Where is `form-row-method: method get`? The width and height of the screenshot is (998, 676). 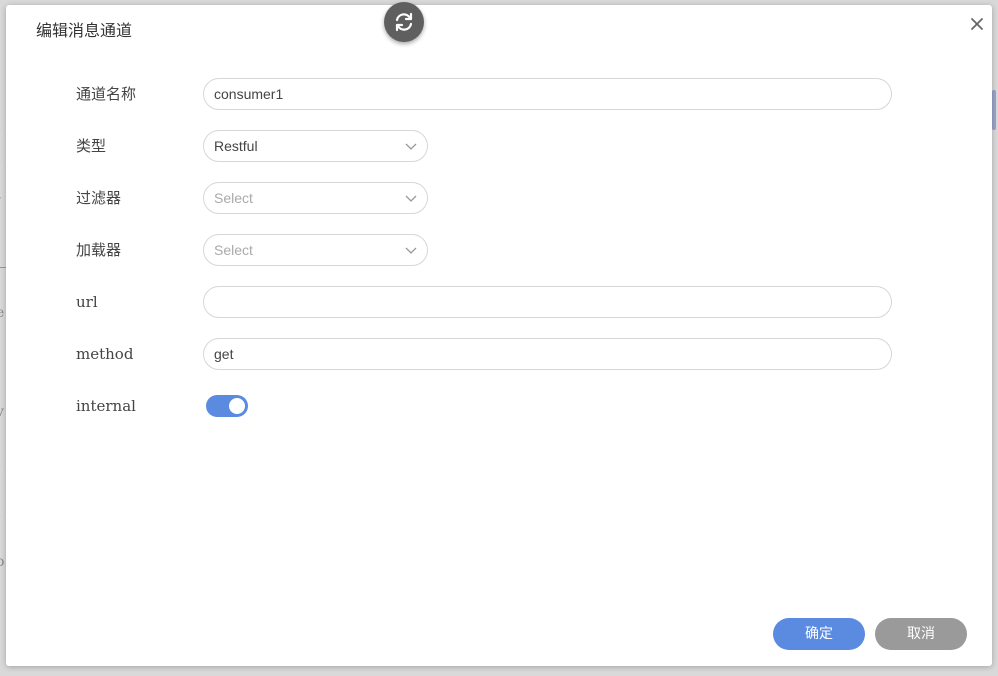 form-row-method: method get is located at coordinates (499, 354).